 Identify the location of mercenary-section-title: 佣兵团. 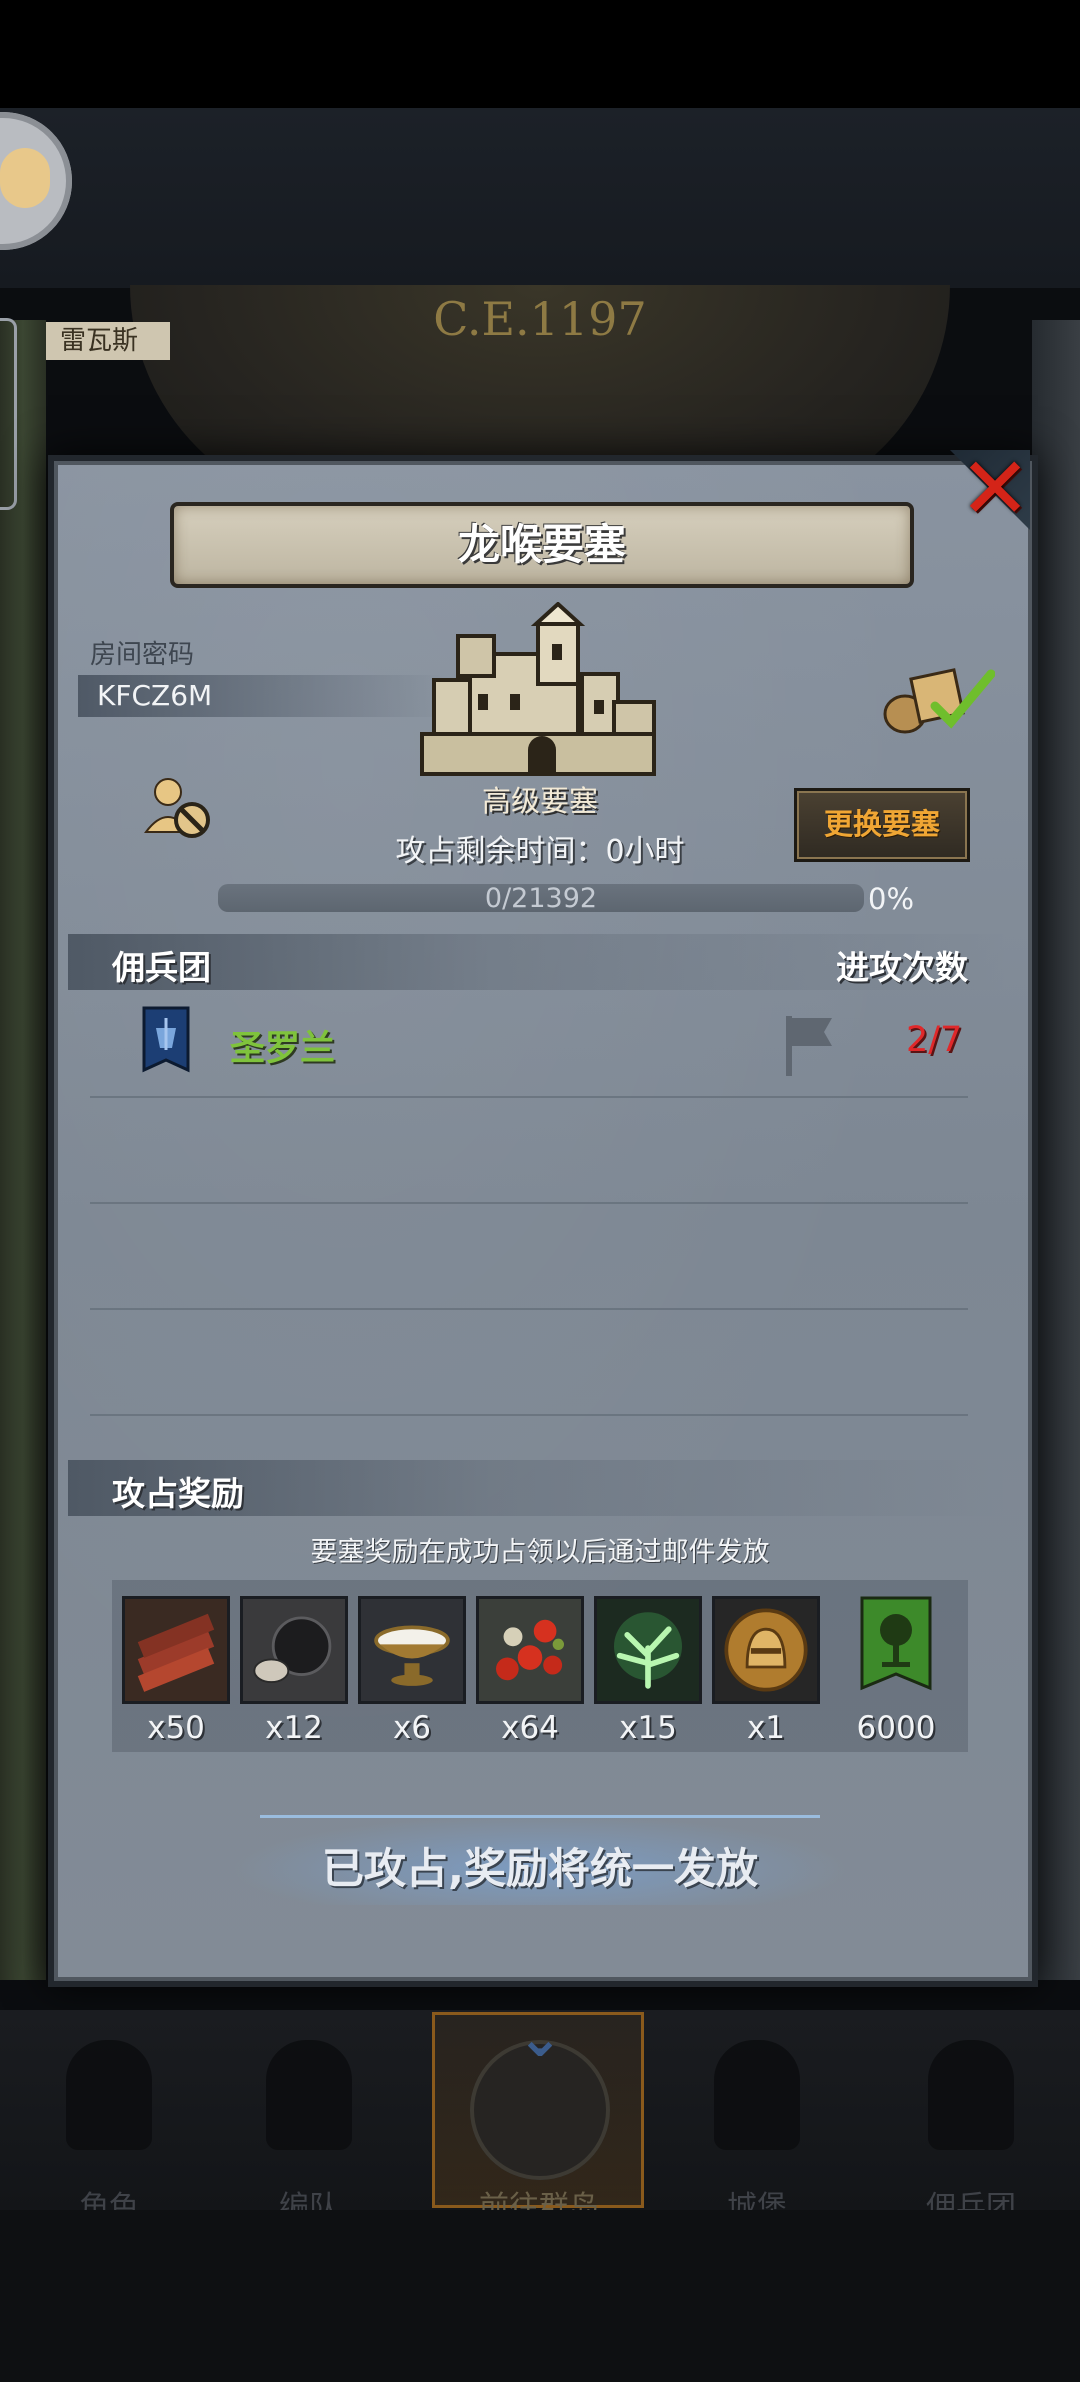
(161, 967).